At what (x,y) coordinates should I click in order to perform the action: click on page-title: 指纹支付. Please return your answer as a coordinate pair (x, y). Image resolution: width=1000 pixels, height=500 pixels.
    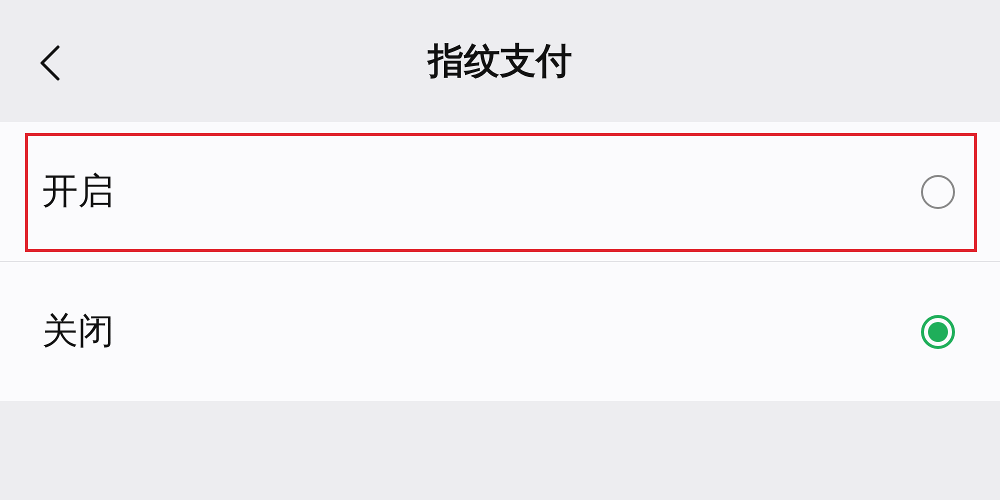
    Looking at the image, I should click on (500, 62).